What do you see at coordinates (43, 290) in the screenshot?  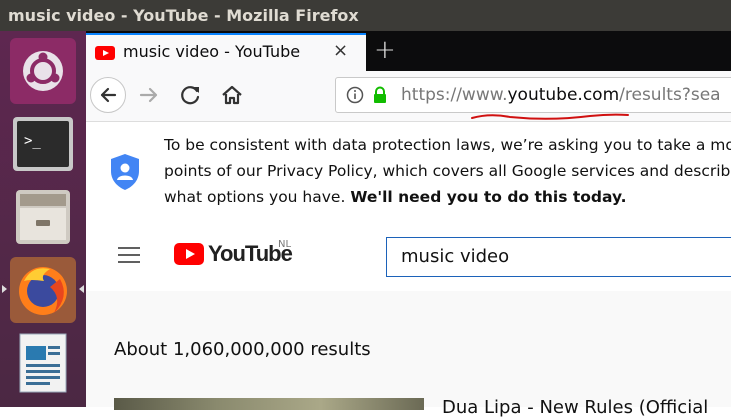 I see `firefox-icon` at bounding box center [43, 290].